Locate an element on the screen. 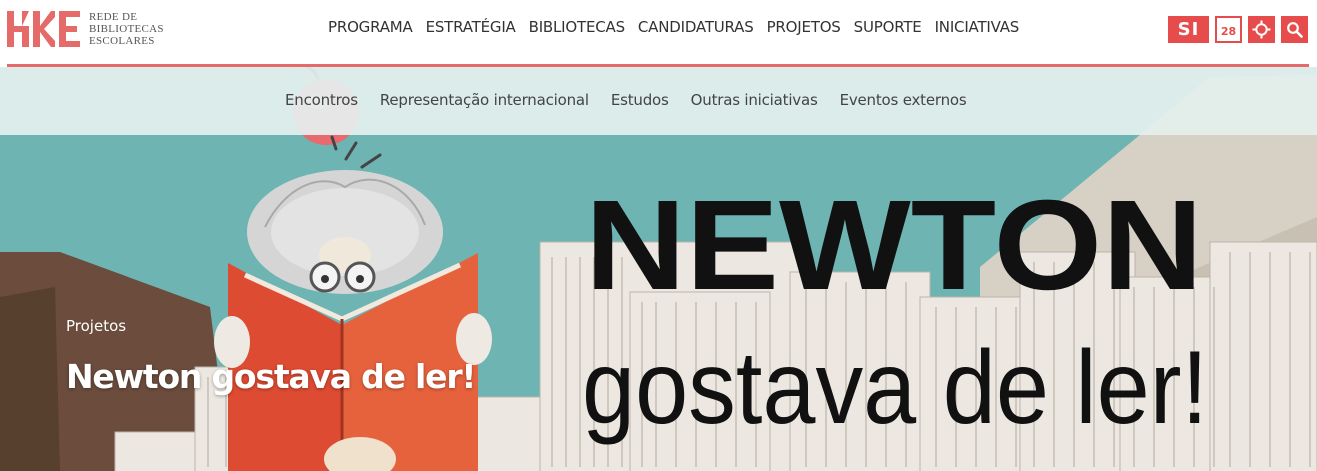 The height and width of the screenshot is (471, 1317). subnav-outras-iniciativas: Outras iniciativas is located at coordinates (754, 100).